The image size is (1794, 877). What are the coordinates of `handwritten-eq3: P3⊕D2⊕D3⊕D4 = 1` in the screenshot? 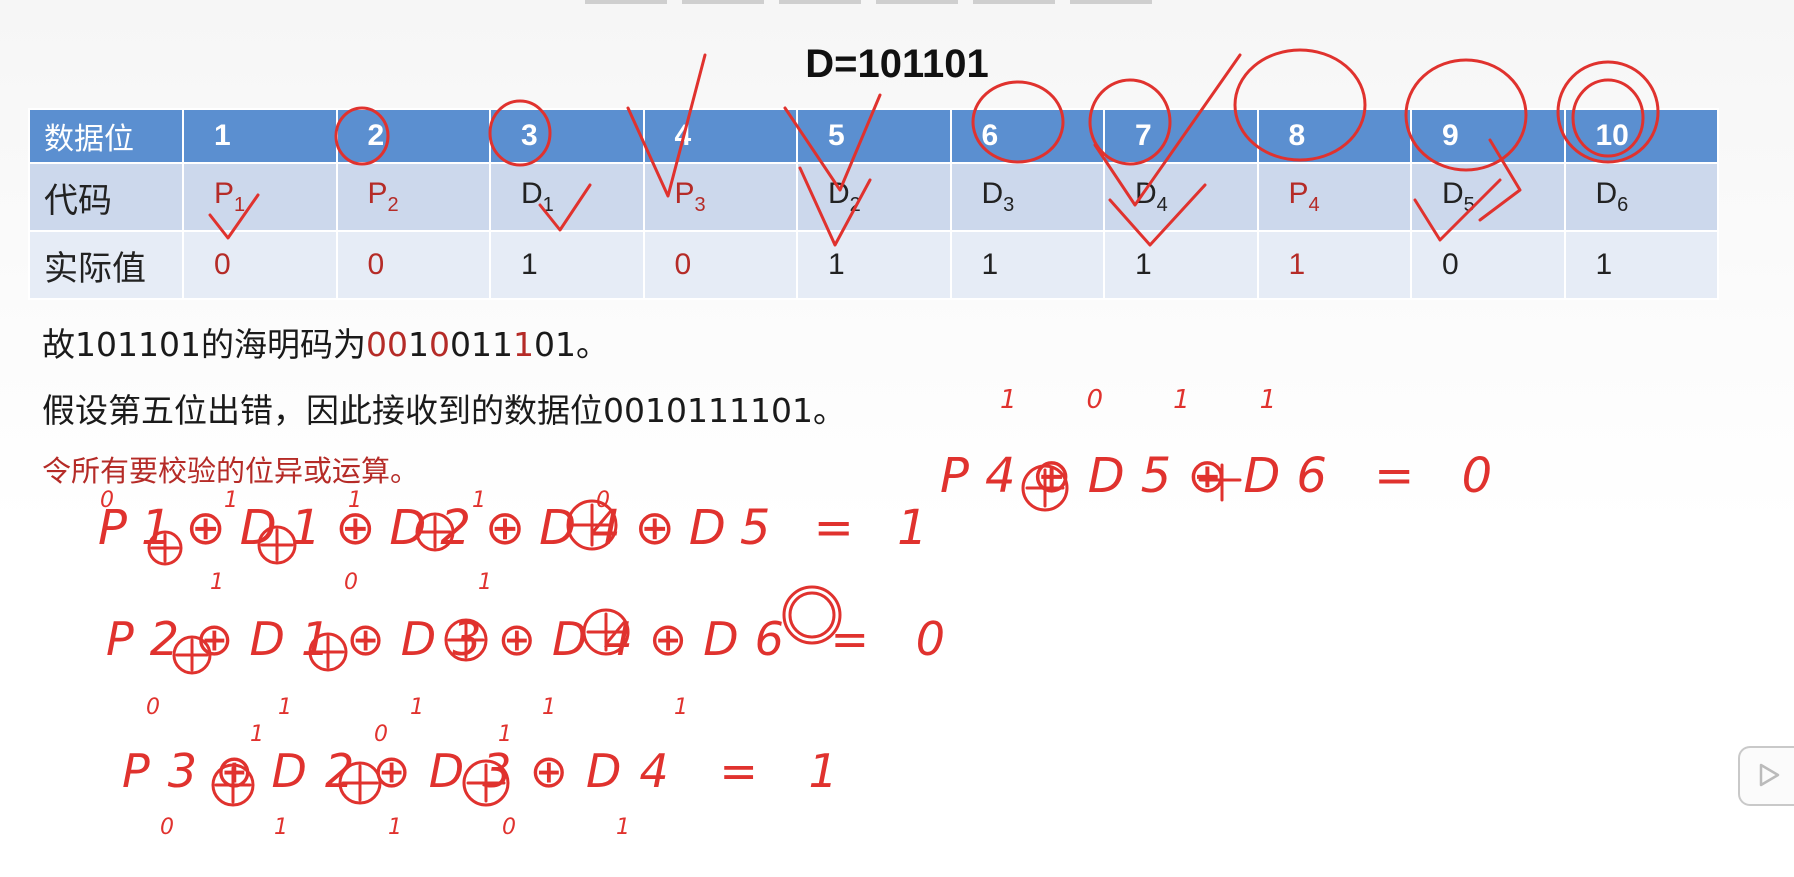 It's located at (489, 771).